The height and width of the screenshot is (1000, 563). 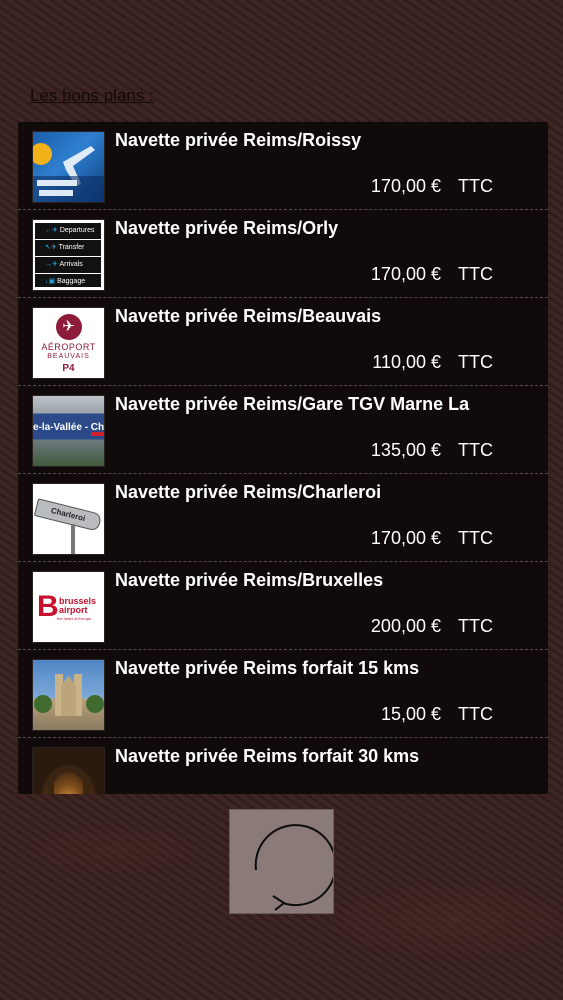 I want to click on beauvais-plane-icon: ✈, so click(x=68, y=327).